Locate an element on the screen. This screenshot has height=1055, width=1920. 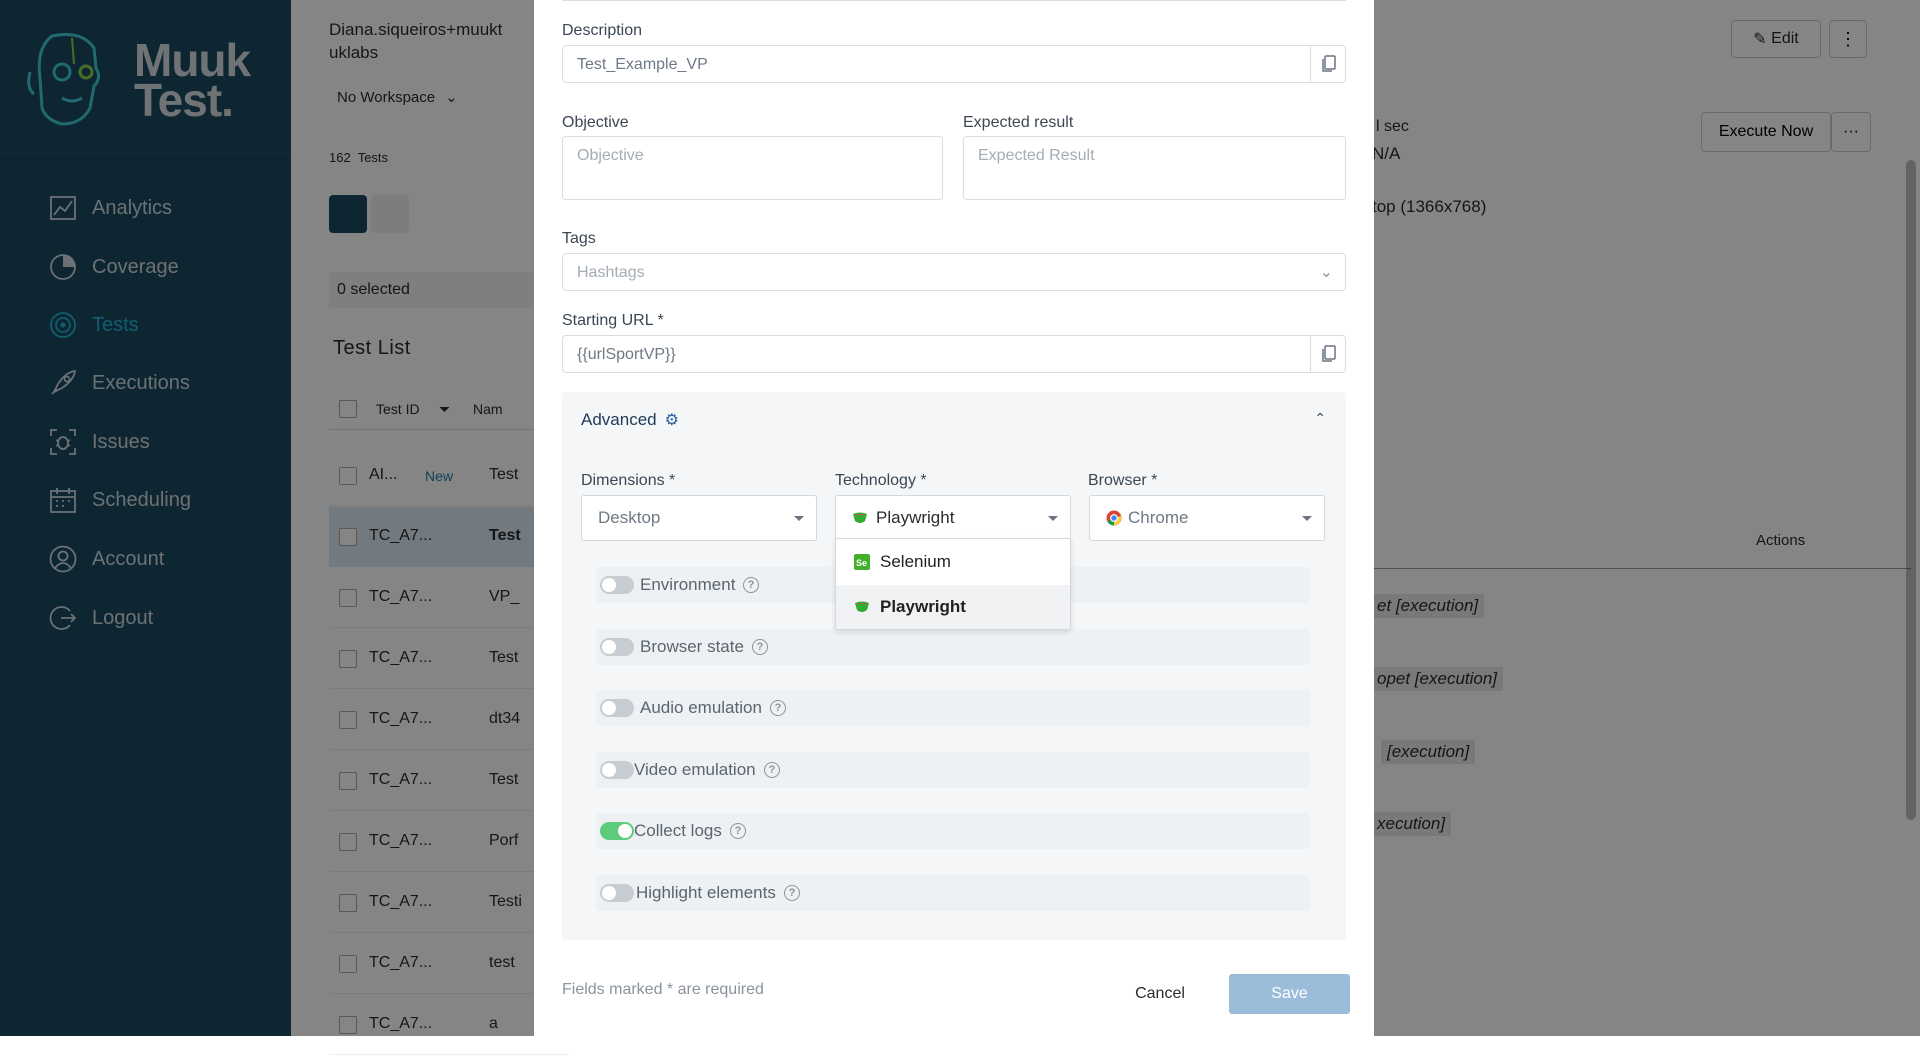
dimensions-label: Dimensions * is located at coordinates (628, 480).